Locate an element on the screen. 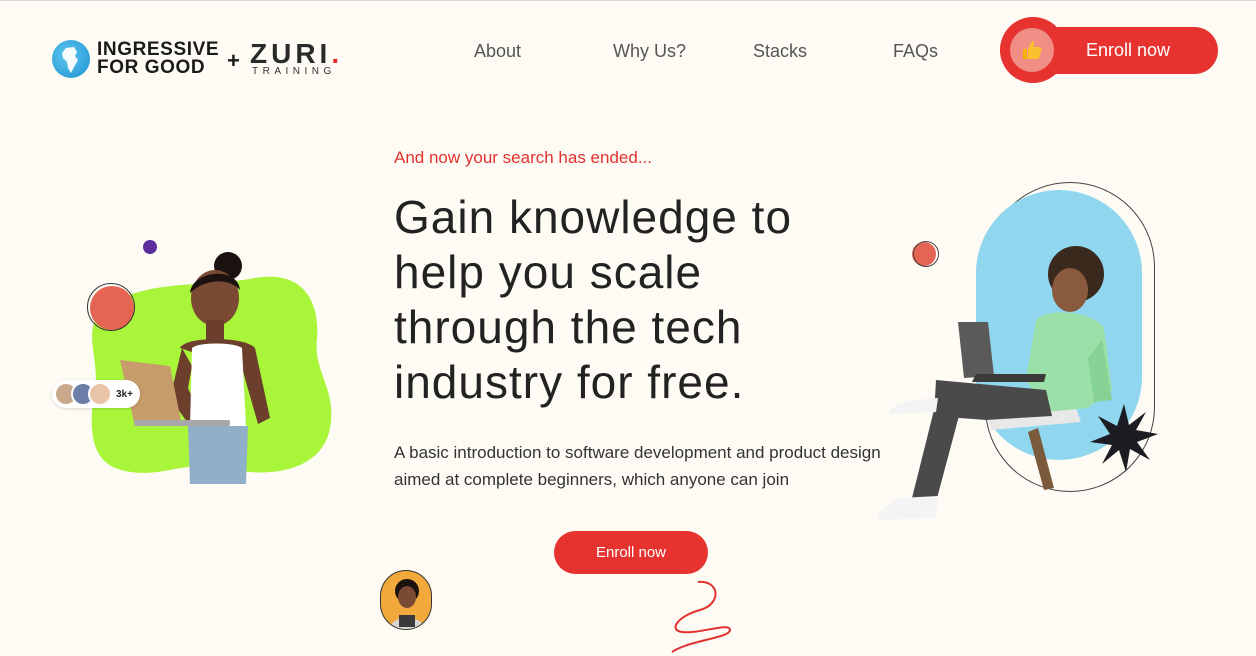 This screenshot has height=656, width=1256. enroll-now-header-button: Enroll now is located at coordinates (1109, 50).